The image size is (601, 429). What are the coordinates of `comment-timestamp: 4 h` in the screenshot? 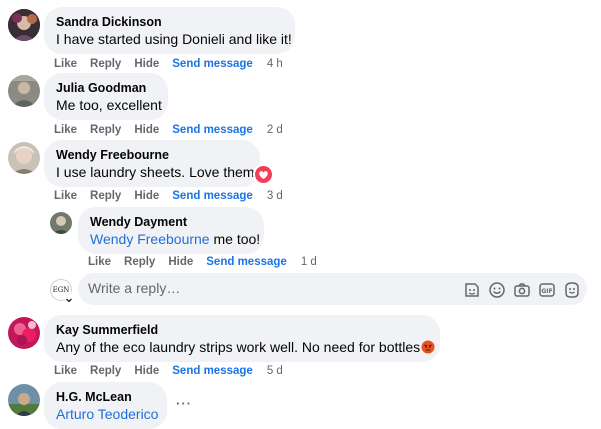 It's located at (275, 64).